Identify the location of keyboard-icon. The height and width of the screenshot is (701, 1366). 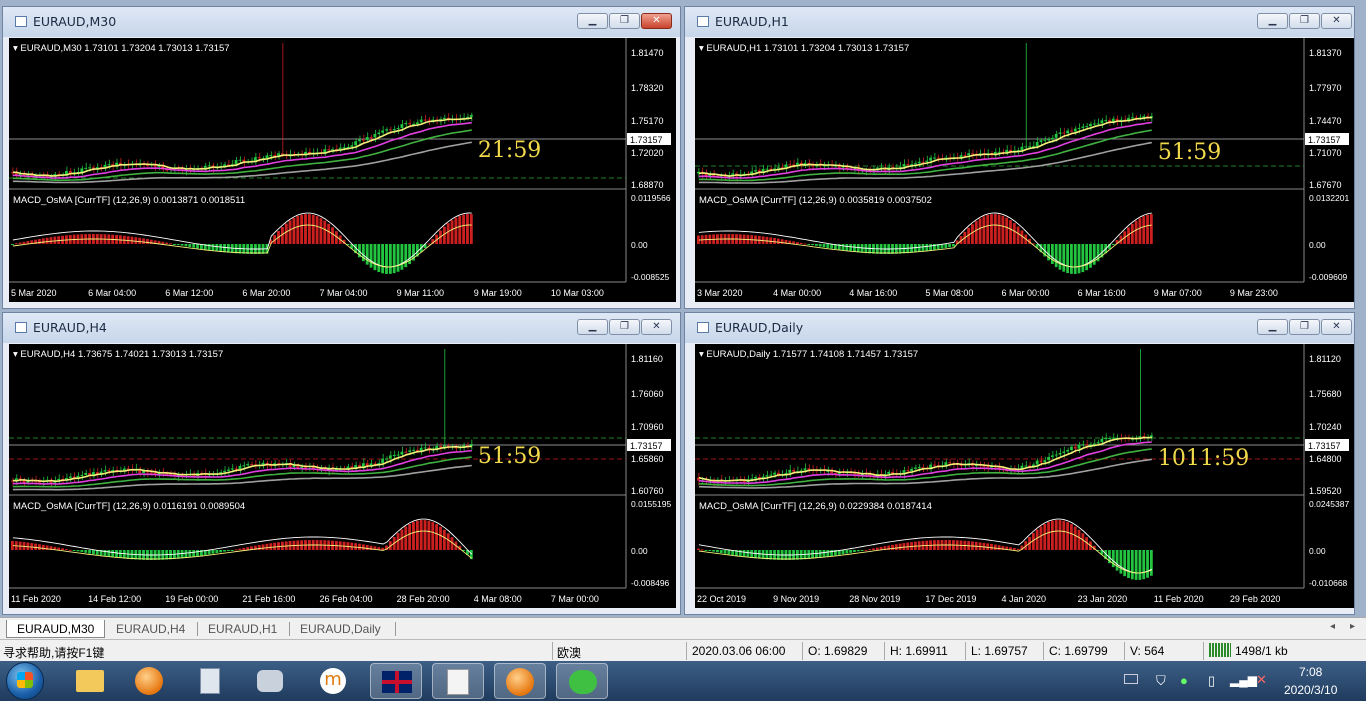
(1131, 679).